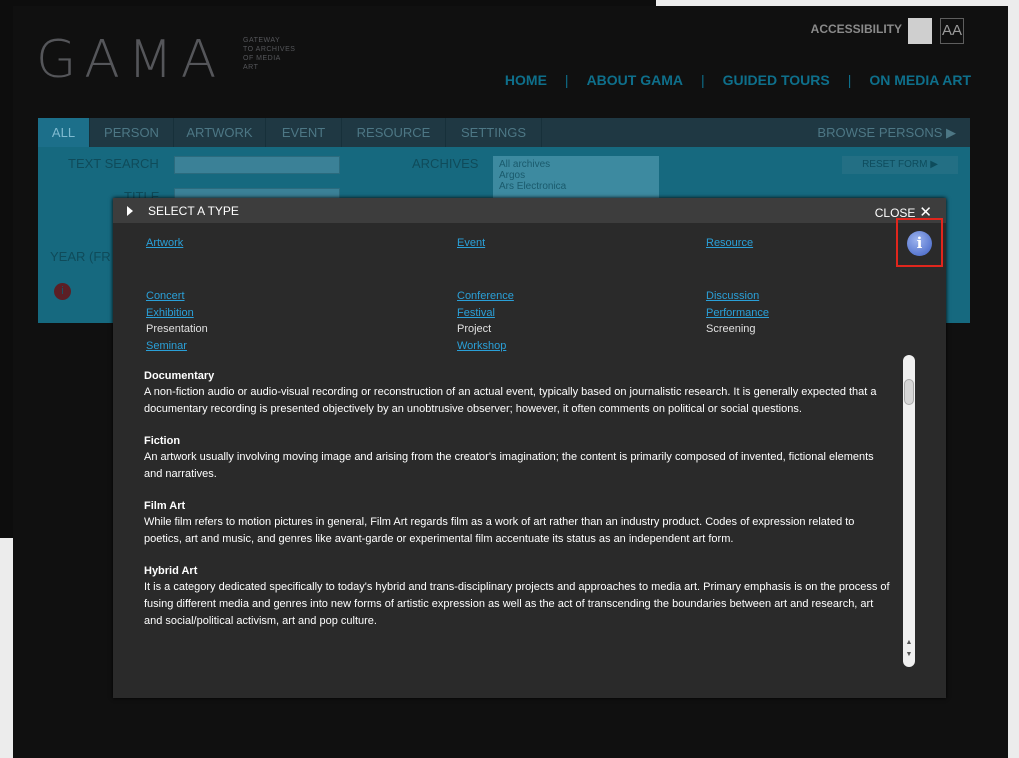 Image resolution: width=1019 pixels, height=758 pixels. What do you see at coordinates (529, 210) in the screenshot?
I see `dialog-header: SELECT A TYPE CLOSE ✕` at bounding box center [529, 210].